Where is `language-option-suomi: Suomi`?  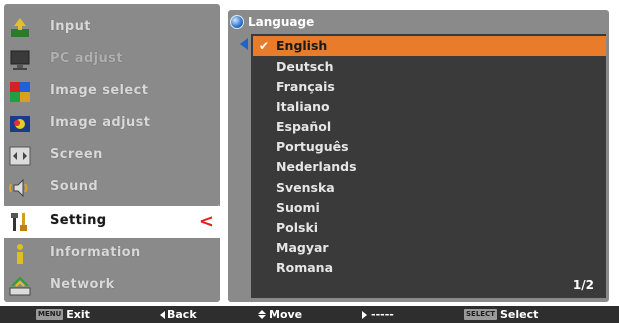
language-option-suomi: Suomi is located at coordinates (426, 208).